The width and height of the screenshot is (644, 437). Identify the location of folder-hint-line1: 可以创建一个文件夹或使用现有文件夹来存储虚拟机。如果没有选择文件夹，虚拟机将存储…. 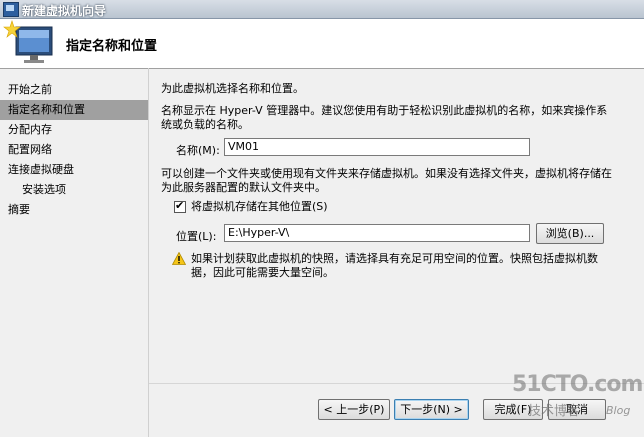
(386, 173).